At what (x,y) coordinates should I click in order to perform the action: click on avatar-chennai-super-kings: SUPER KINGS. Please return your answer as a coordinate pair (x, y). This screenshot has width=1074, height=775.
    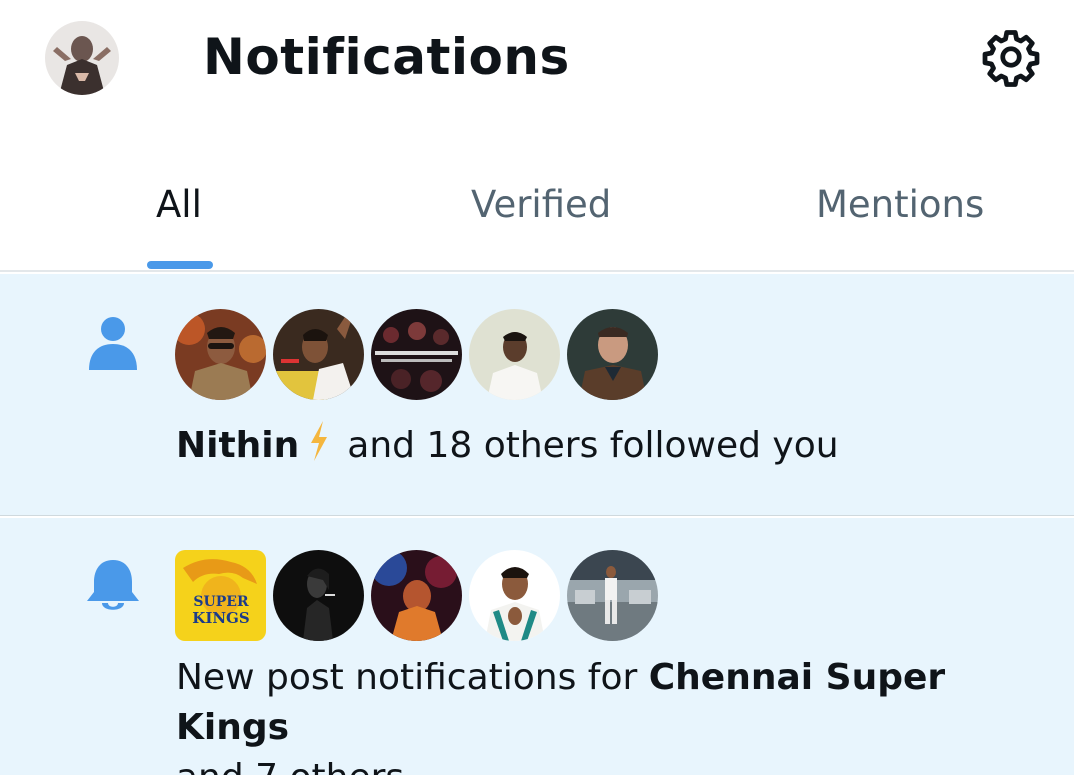
    Looking at the image, I should click on (220, 595).